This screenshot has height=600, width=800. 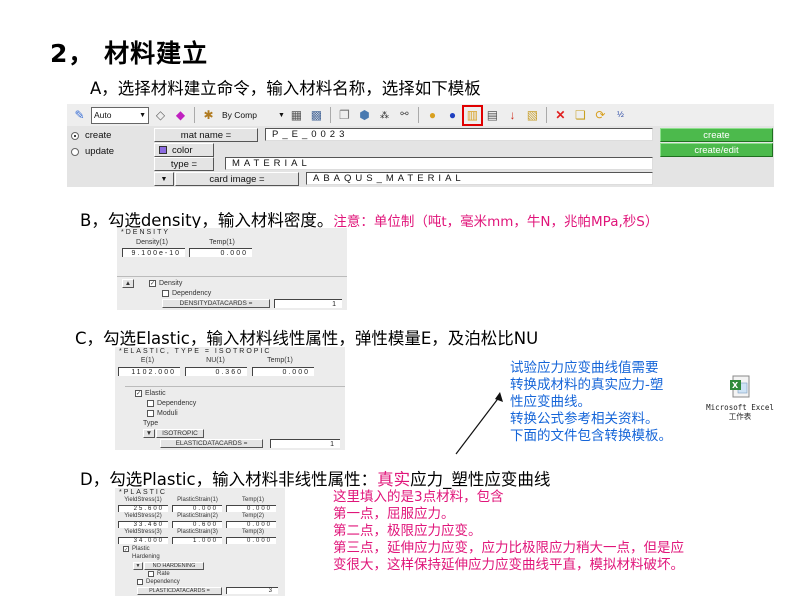 What do you see at coordinates (308, 303) in the screenshot?
I see `density-datacards-input: 1` at bounding box center [308, 303].